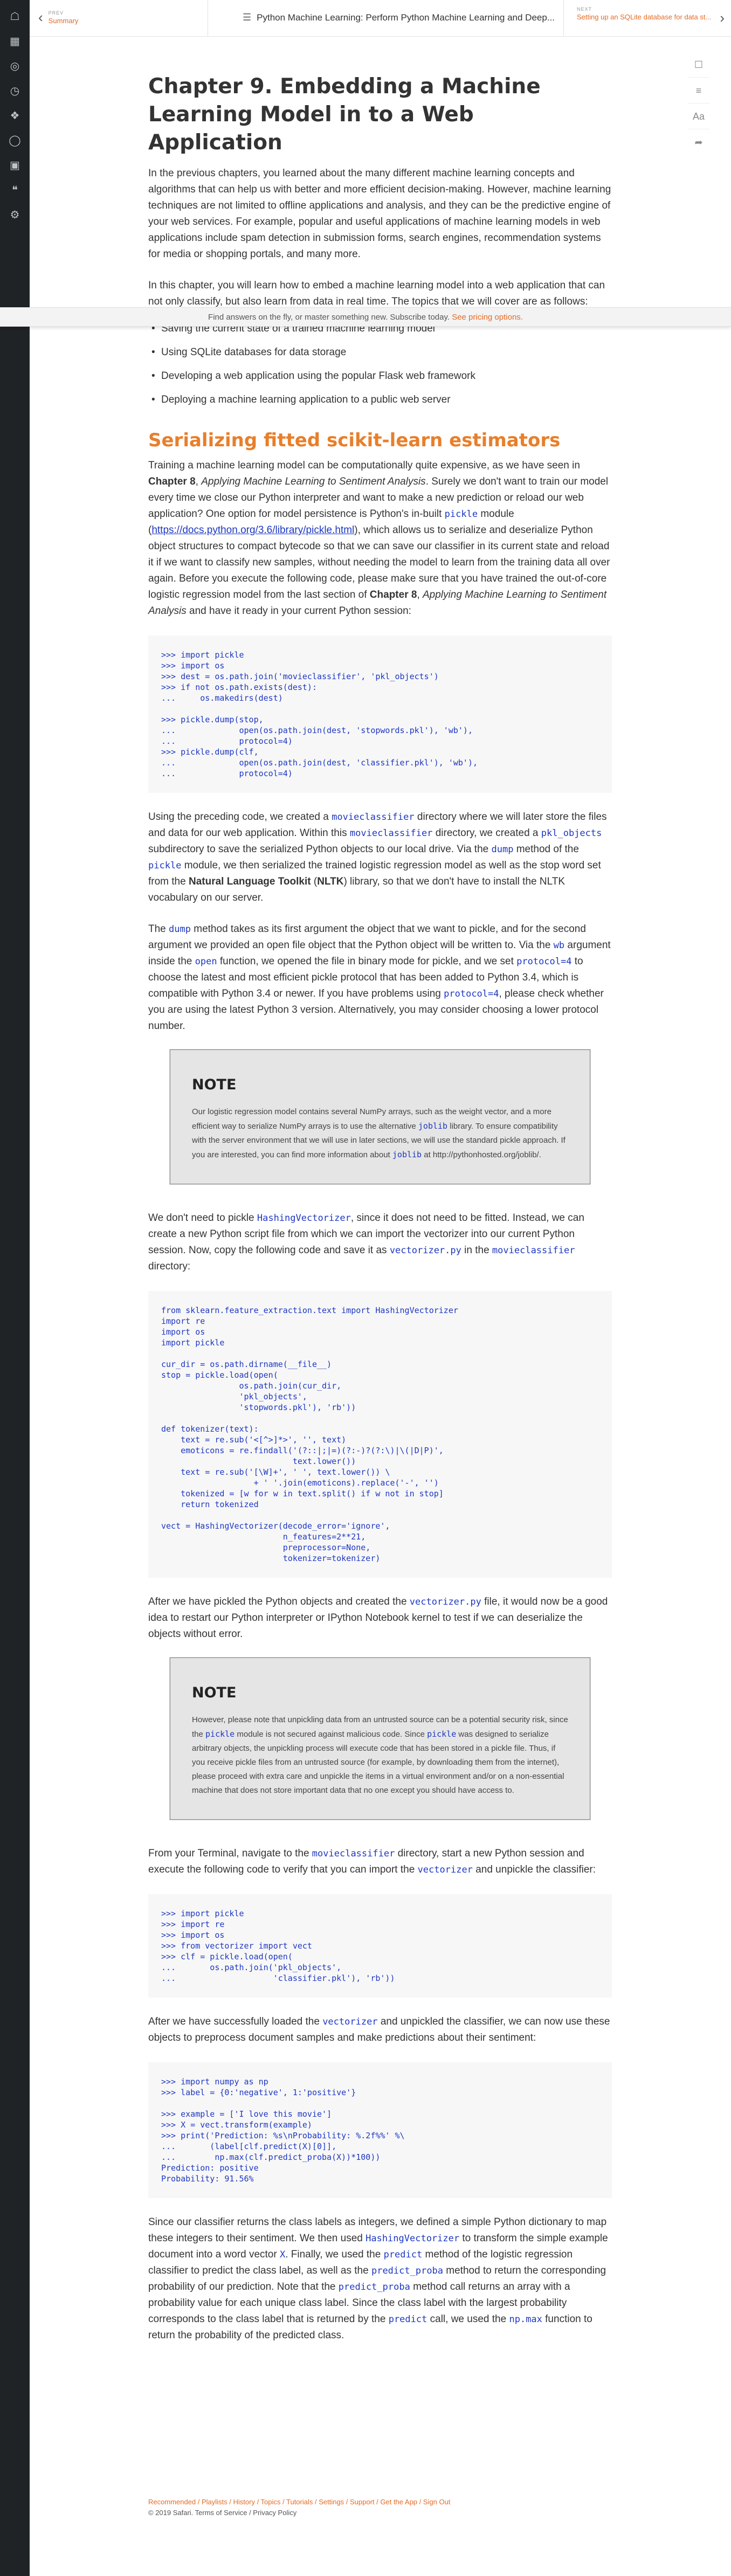  I want to click on bookmark-icon: ☐, so click(698, 65).